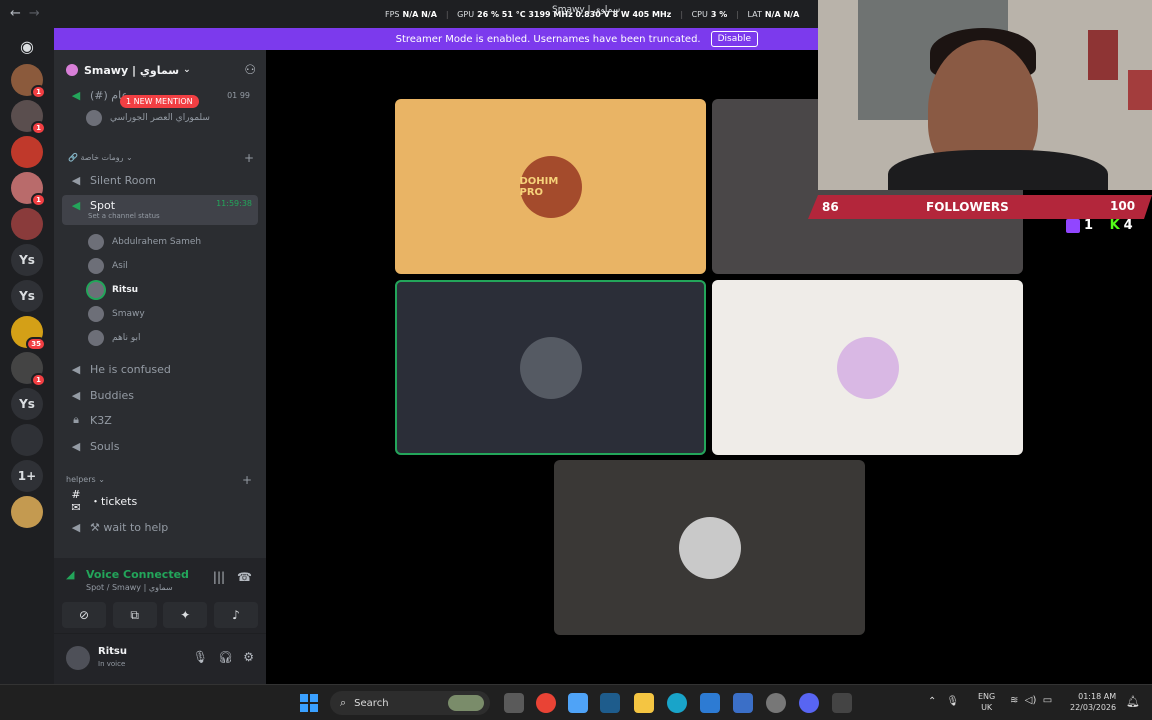  I want to click on soundboard-button: ♪, so click(235, 615).